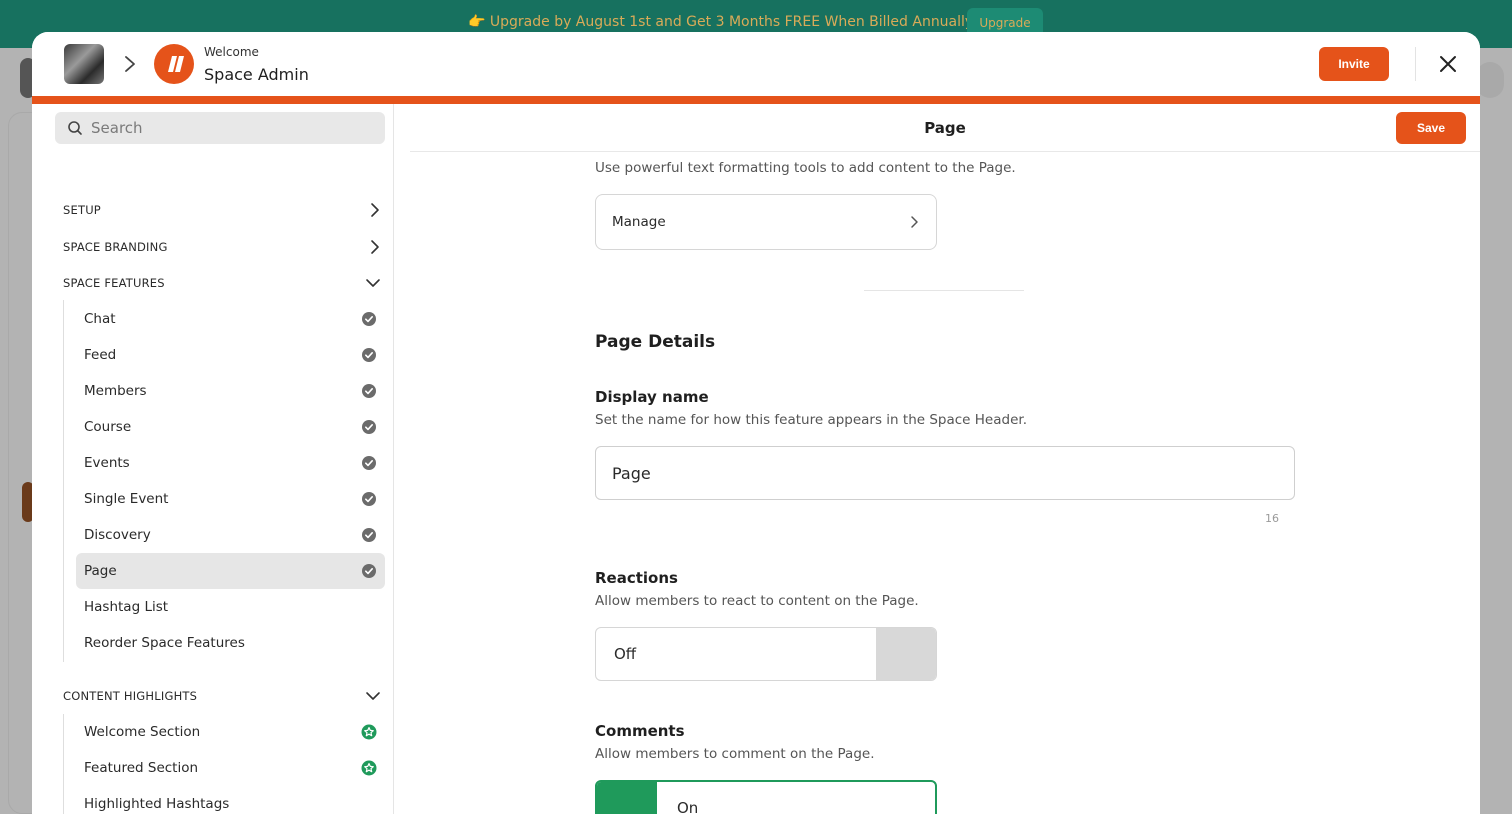  What do you see at coordinates (100, 571) in the screenshot?
I see `sidebar-item-label: Page` at bounding box center [100, 571].